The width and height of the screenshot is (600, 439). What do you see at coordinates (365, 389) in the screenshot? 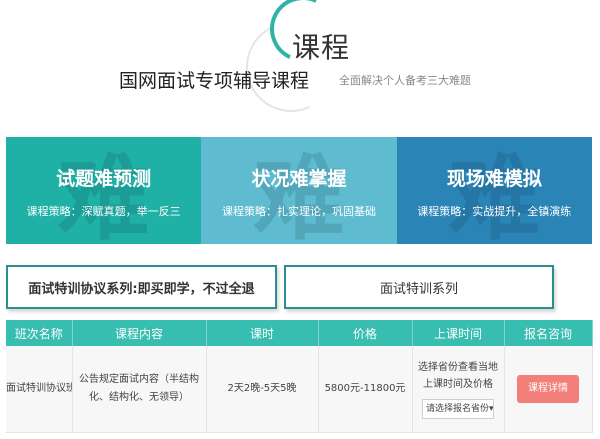
I see `price-cell: 5800元-11800元` at bounding box center [365, 389].